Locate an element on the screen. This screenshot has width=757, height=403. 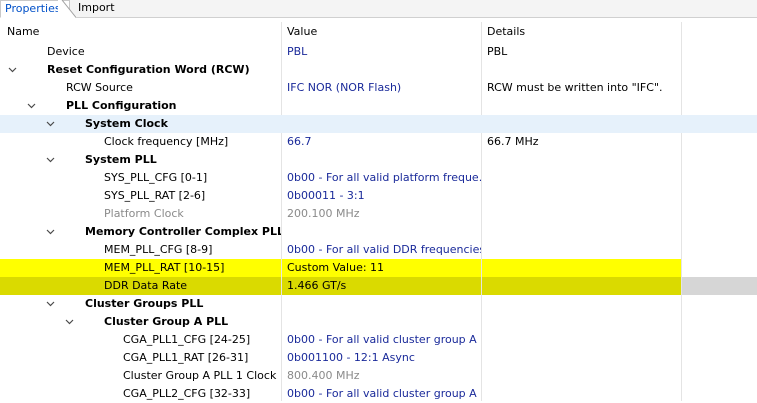
row-name: CGA_PLL1_CFG [24-25] is located at coordinates (187, 339).